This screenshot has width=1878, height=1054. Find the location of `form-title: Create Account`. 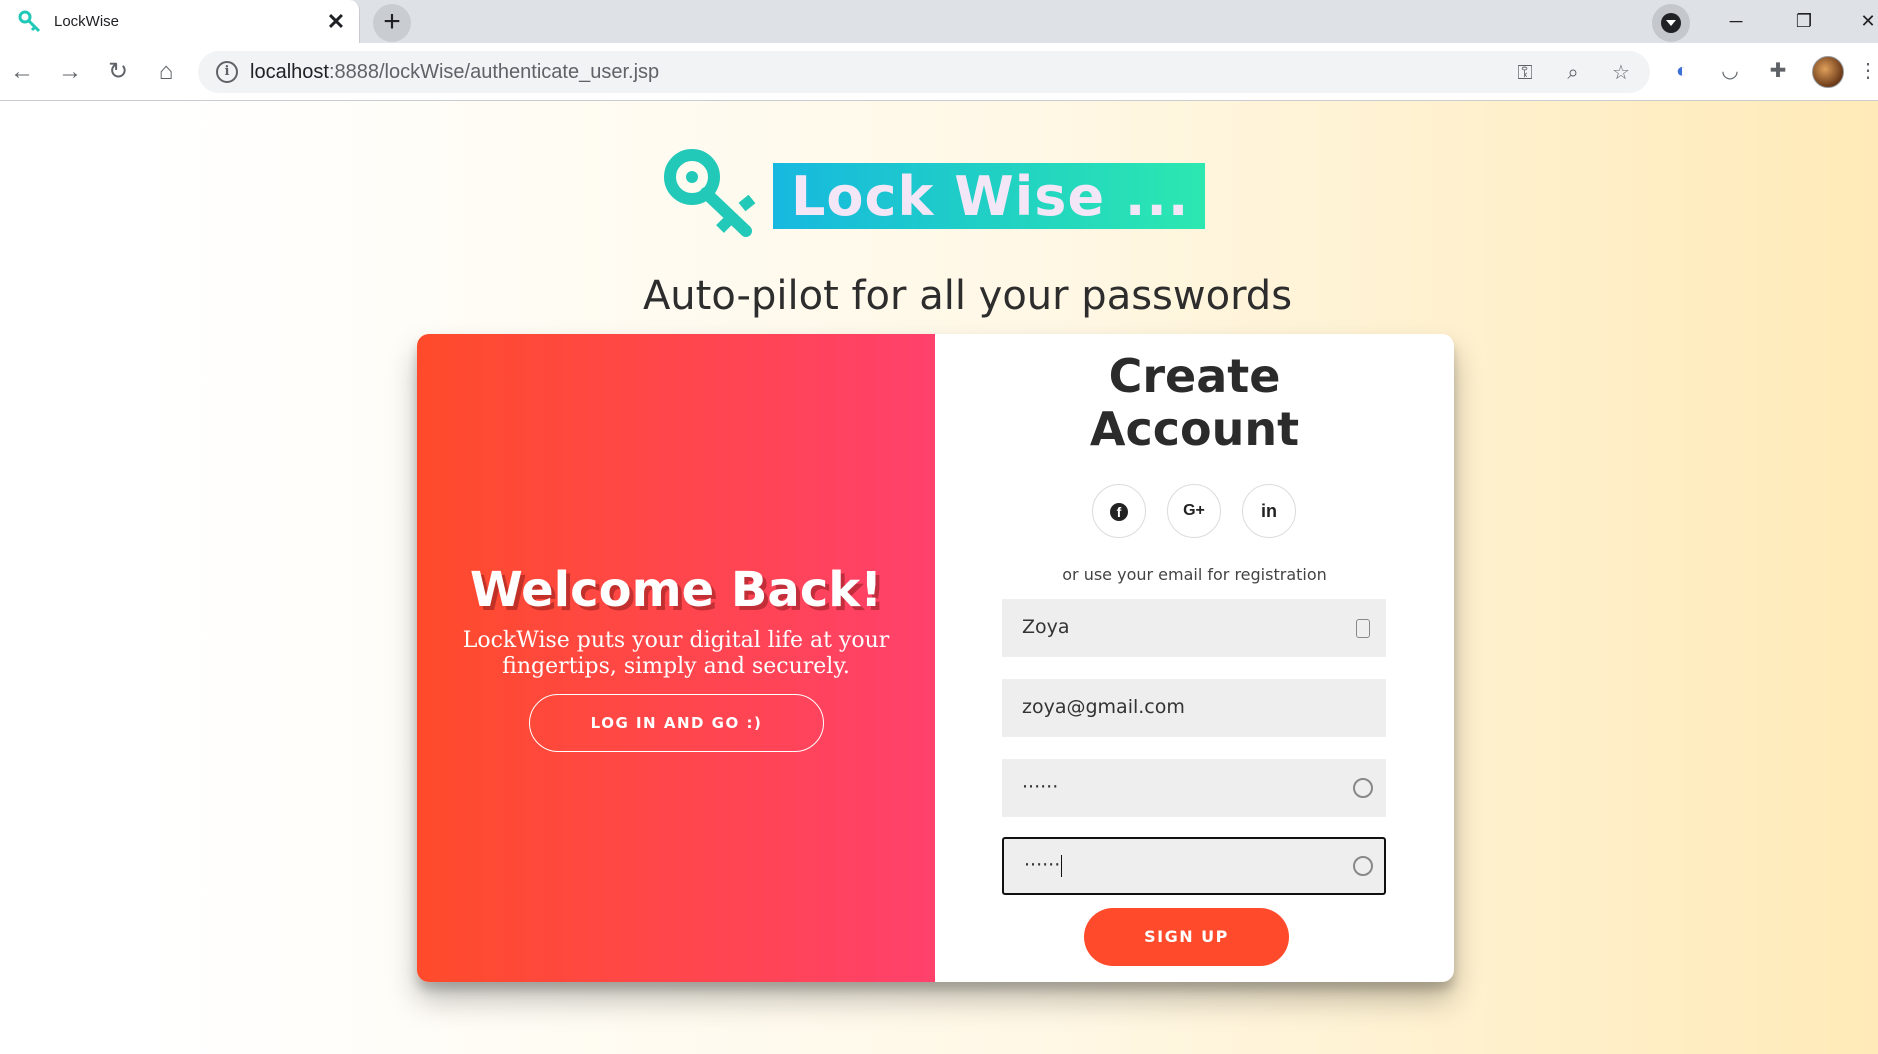

form-title: Create Account is located at coordinates (1194, 402).